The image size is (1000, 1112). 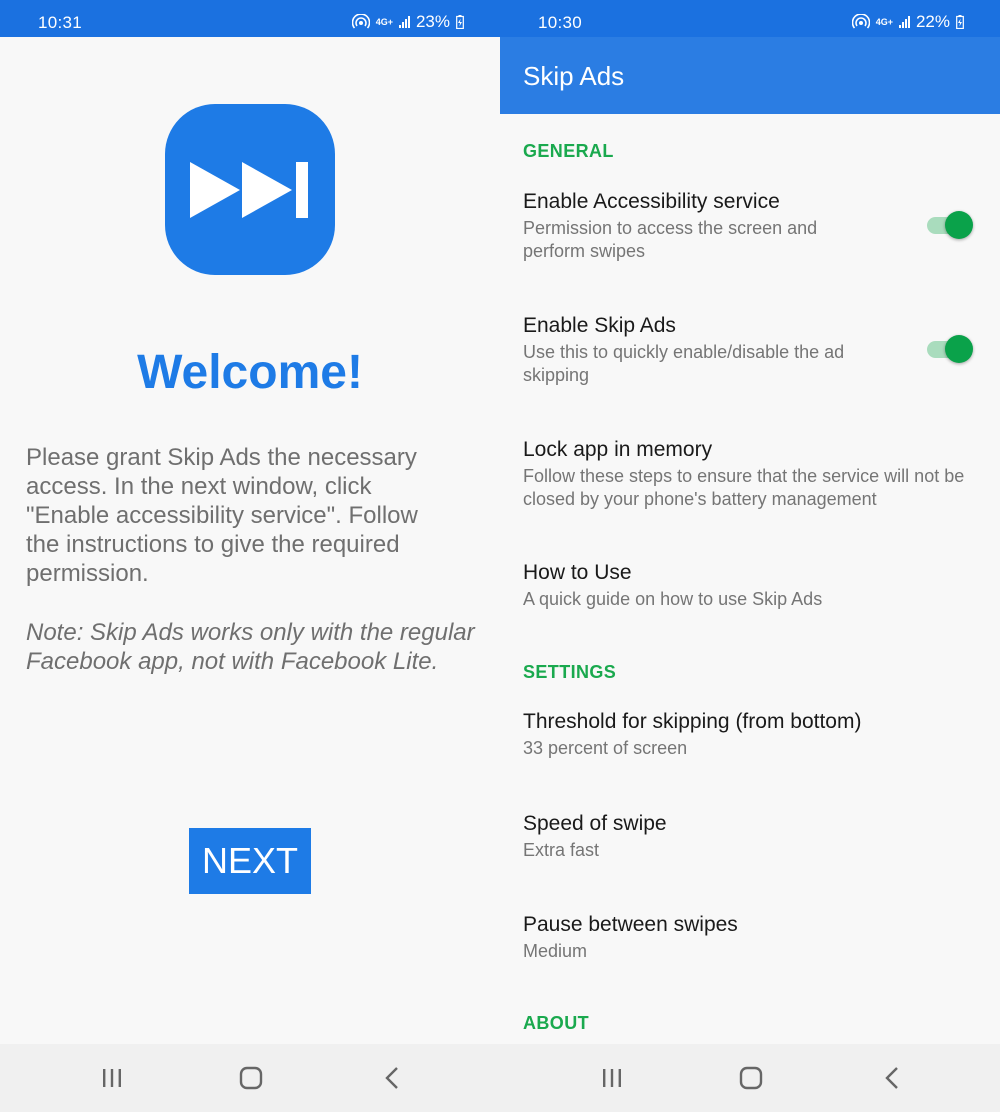 I want to click on status-time: 10:31, so click(x=60, y=22).